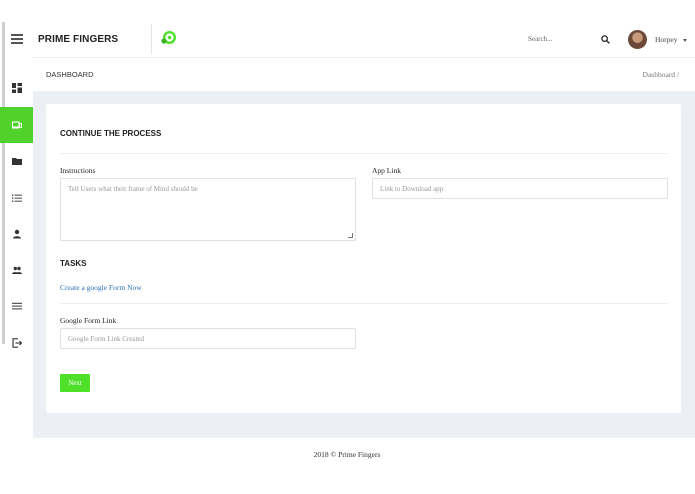 Image resolution: width=695 pixels, height=494 pixels. I want to click on app-link-input, so click(520, 188).